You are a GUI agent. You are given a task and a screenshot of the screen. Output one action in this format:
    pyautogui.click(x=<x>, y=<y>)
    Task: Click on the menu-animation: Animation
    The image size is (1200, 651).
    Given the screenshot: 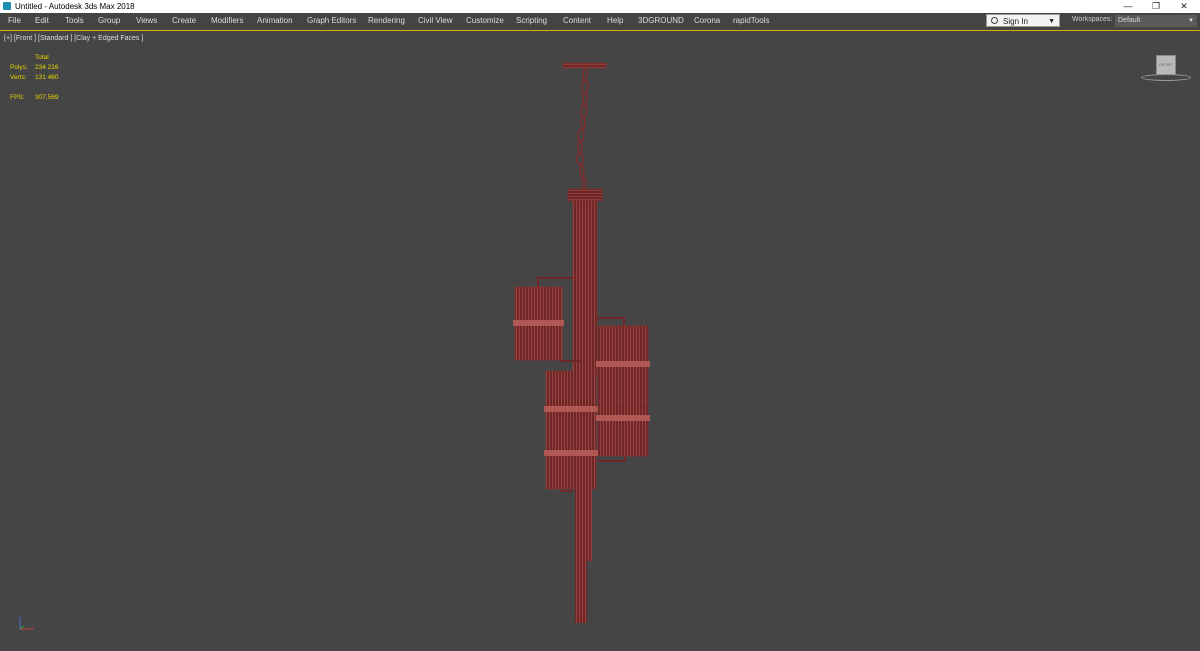 What is the action you would take?
    pyautogui.click(x=275, y=21)
    